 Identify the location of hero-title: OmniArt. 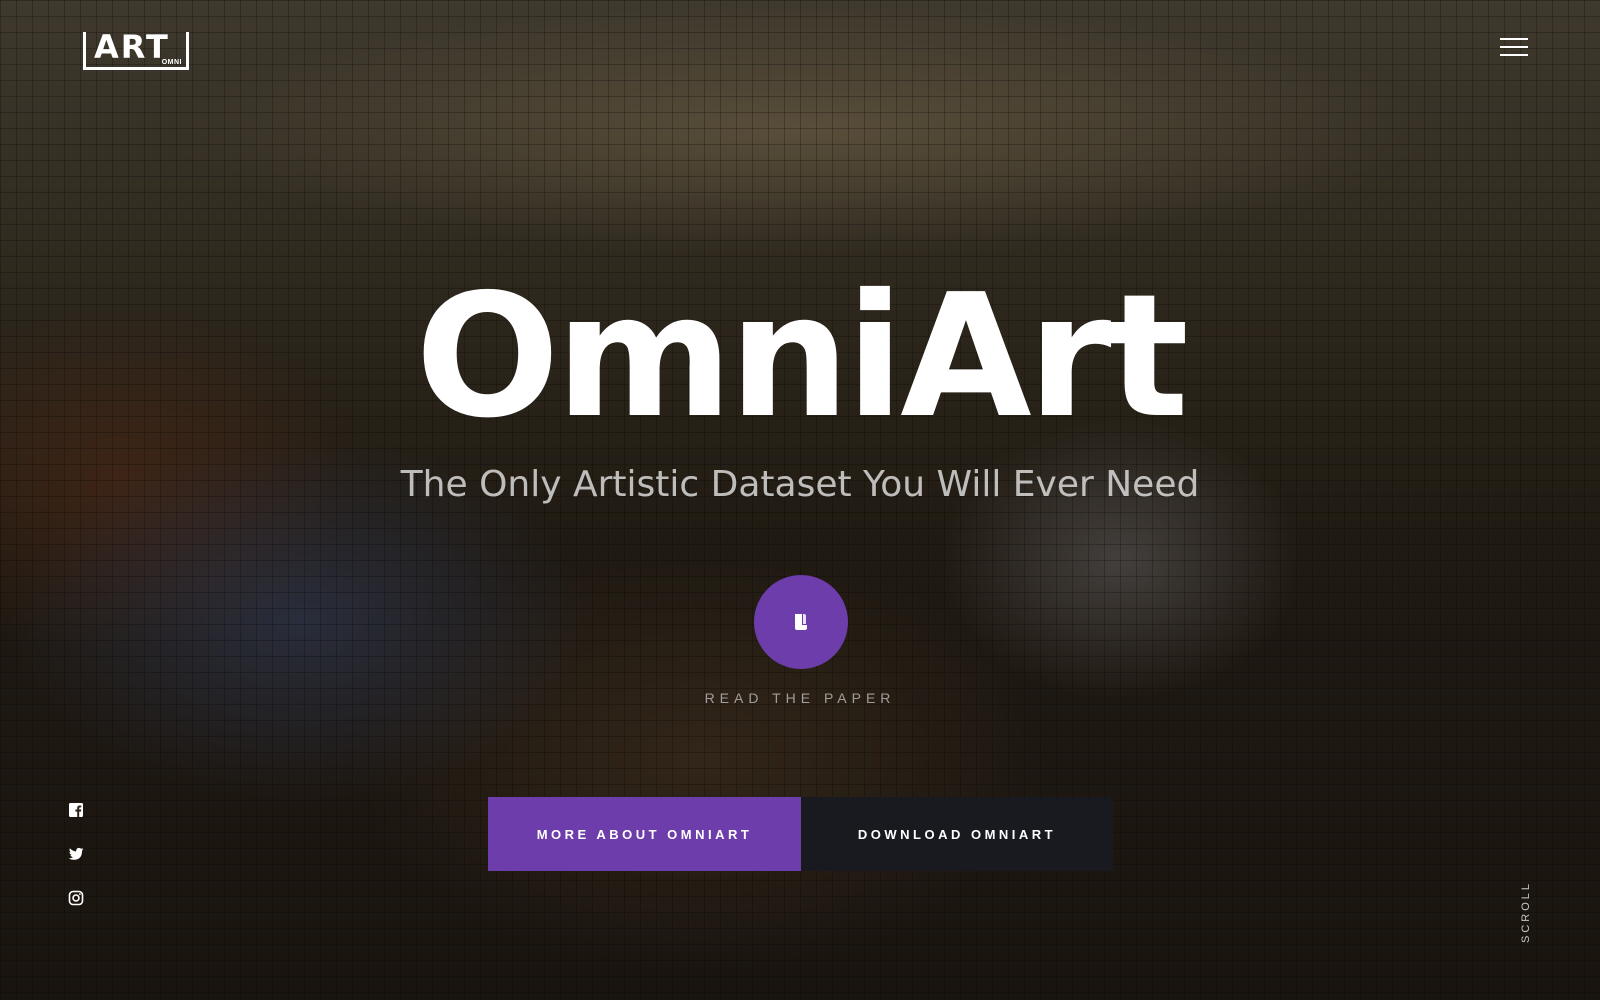
(802, 357).